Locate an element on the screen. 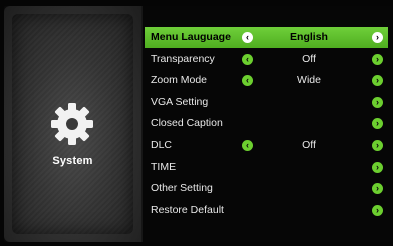 This screenshot has width=393, height=246. menu-item-closed-caption: Closed Caption › is located at coordinates (266, 123).